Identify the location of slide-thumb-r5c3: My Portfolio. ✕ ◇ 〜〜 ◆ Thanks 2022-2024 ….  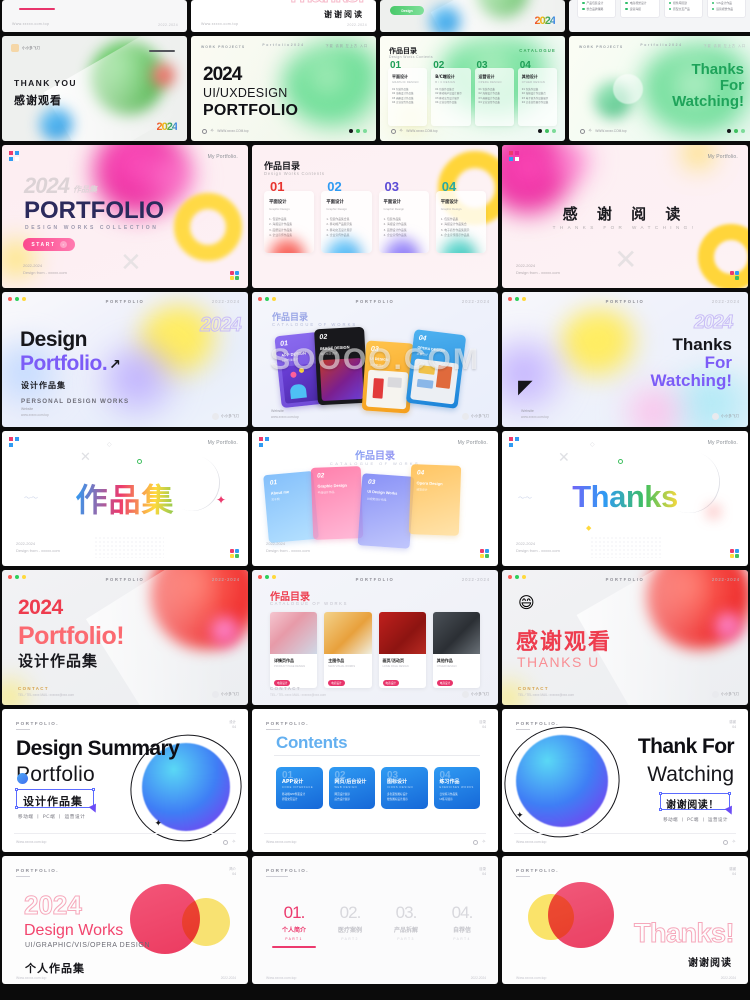
(625, 498).